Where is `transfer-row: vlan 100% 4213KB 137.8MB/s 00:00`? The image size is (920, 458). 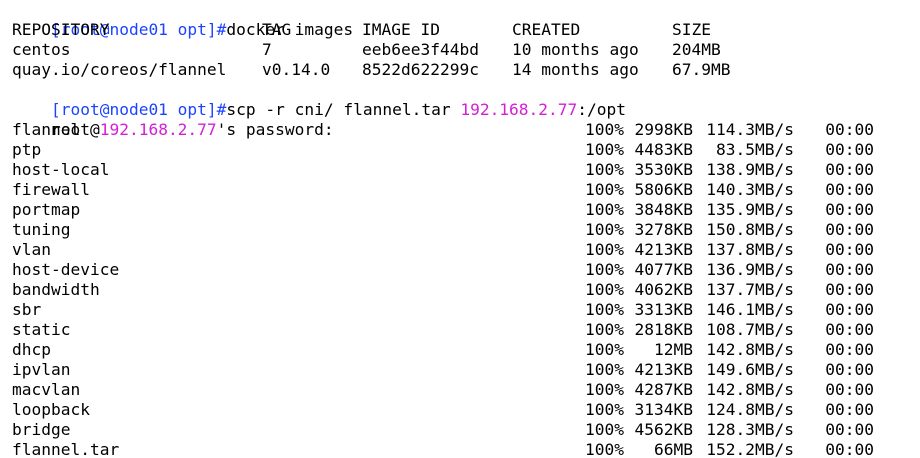
transfer-row: vlan 100% 4213KB 137.8MB/s 00:00 is located at coordinates (466, 250).